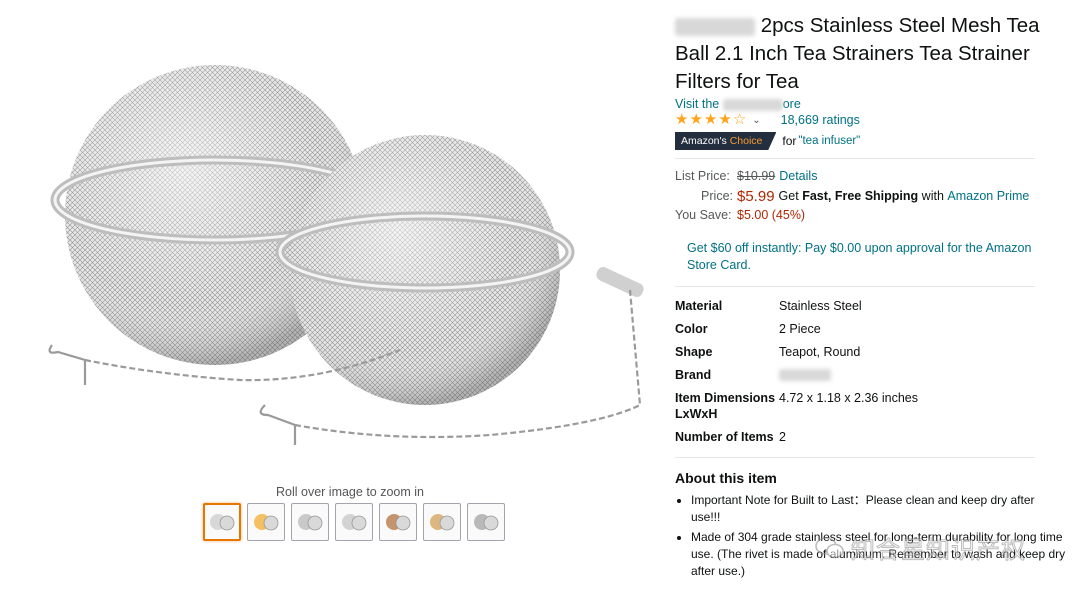 This screenshot has width=1080, height=591. I want to click on ratings-count-link: 18,669 ratings, so click(820, 120).